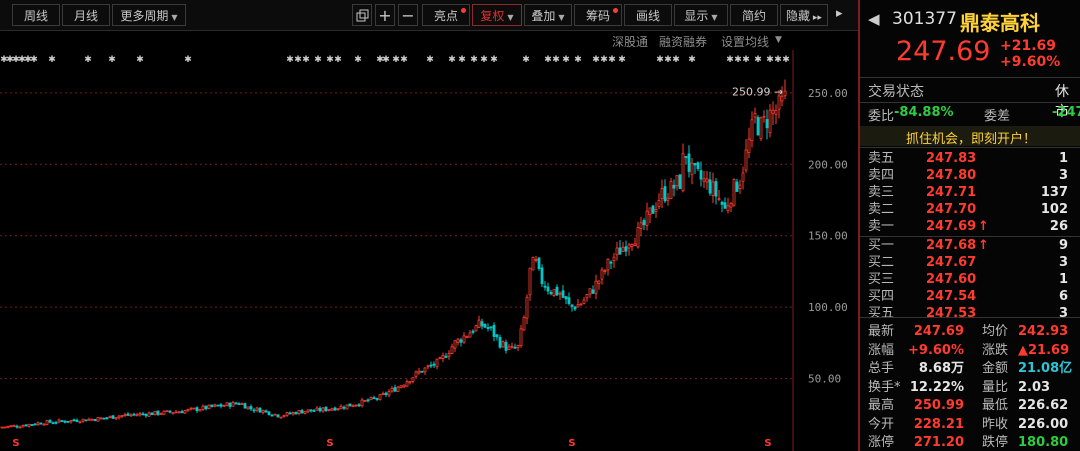  Describe the element at coordinates (497, 15) in the screenshot. I see `toolbar-button-4: 复权 ▼` at that location.